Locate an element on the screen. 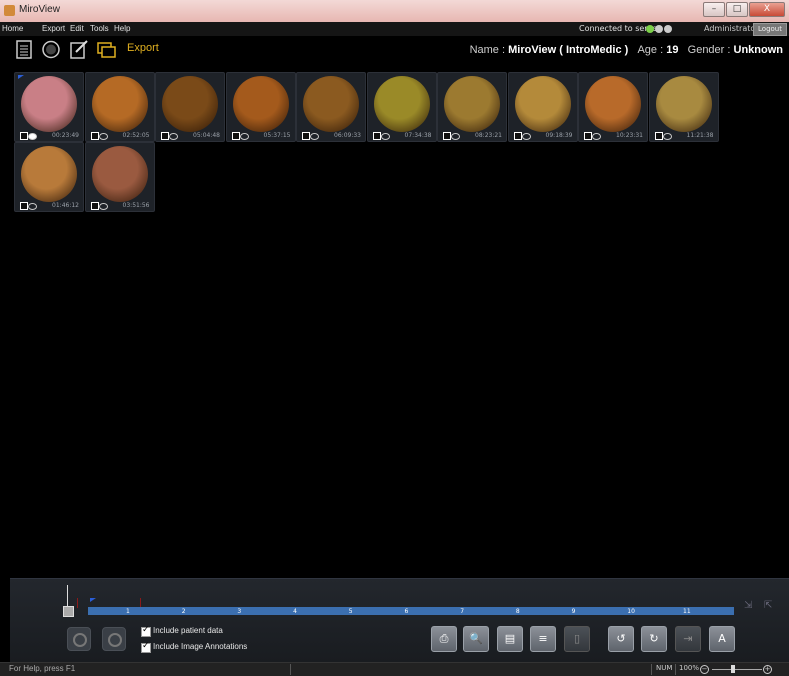  capture-thumbnail: 02:52:05 is located at coordinates (119, 107).